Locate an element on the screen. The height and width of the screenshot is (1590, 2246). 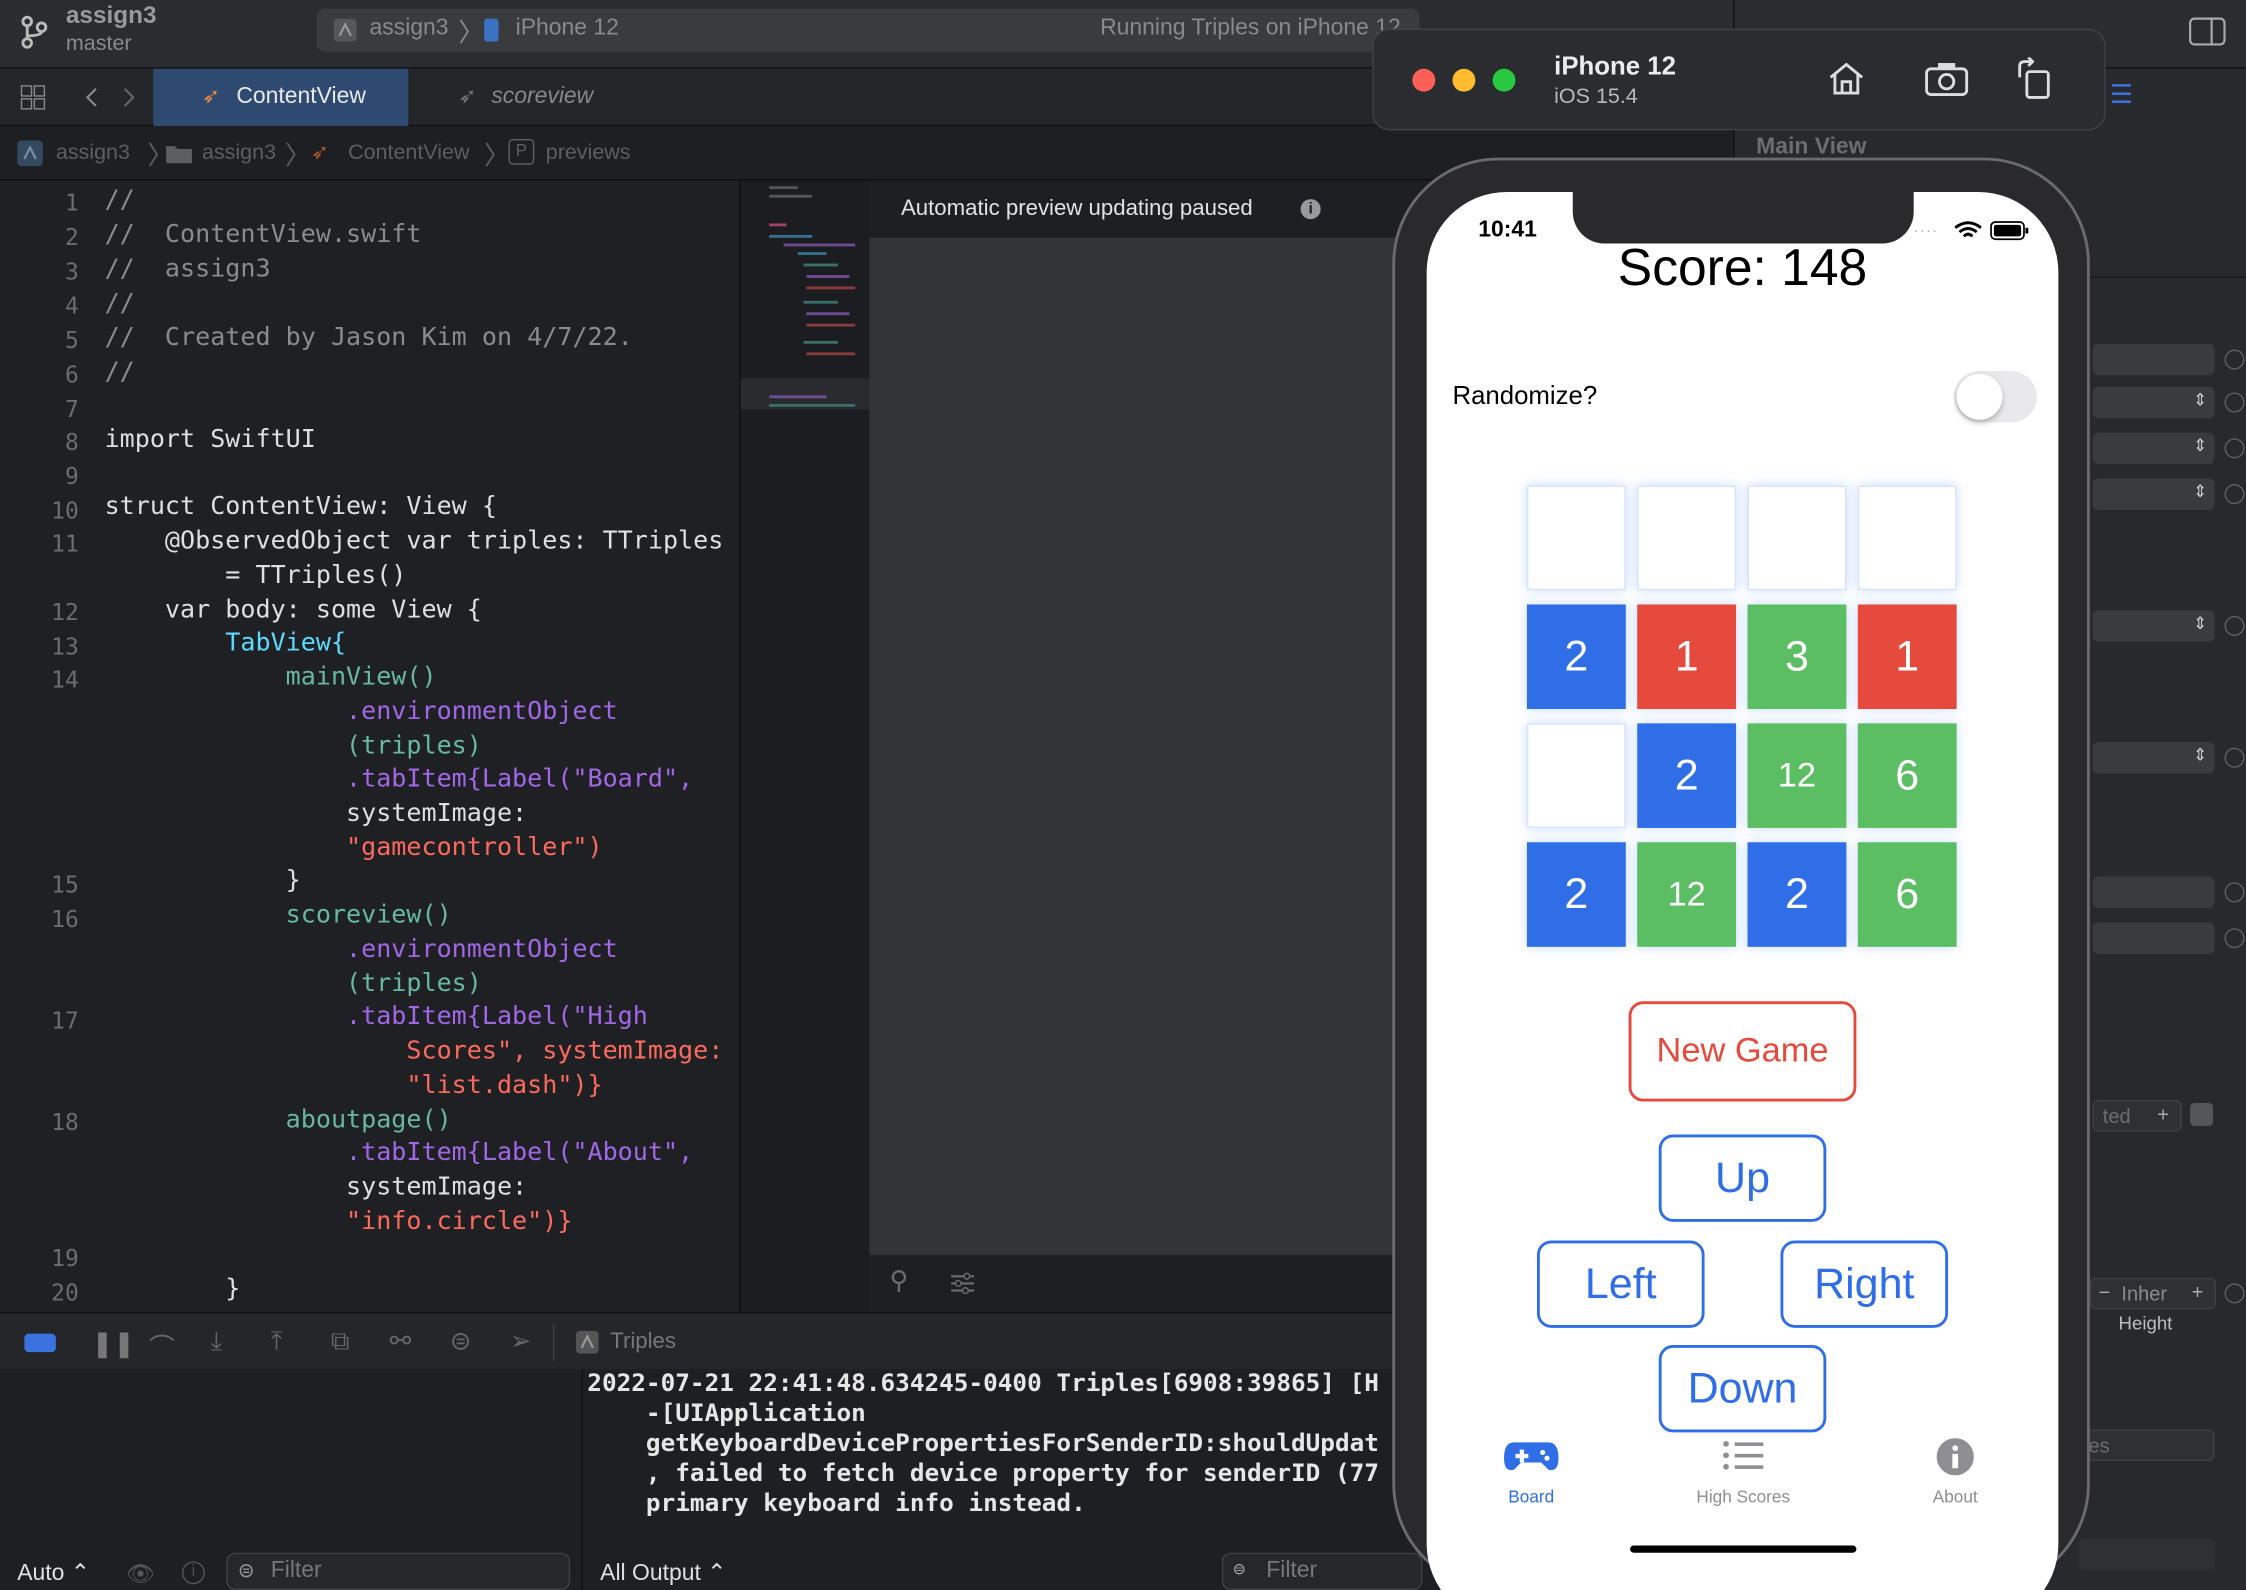
up-button: Up is located at coordinates (1742, 1178).